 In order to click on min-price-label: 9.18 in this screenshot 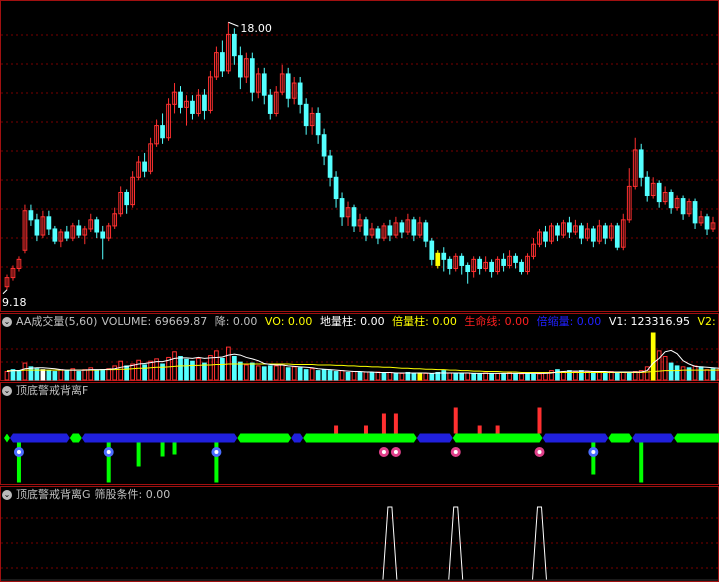, I will do `click(14, 302)`.